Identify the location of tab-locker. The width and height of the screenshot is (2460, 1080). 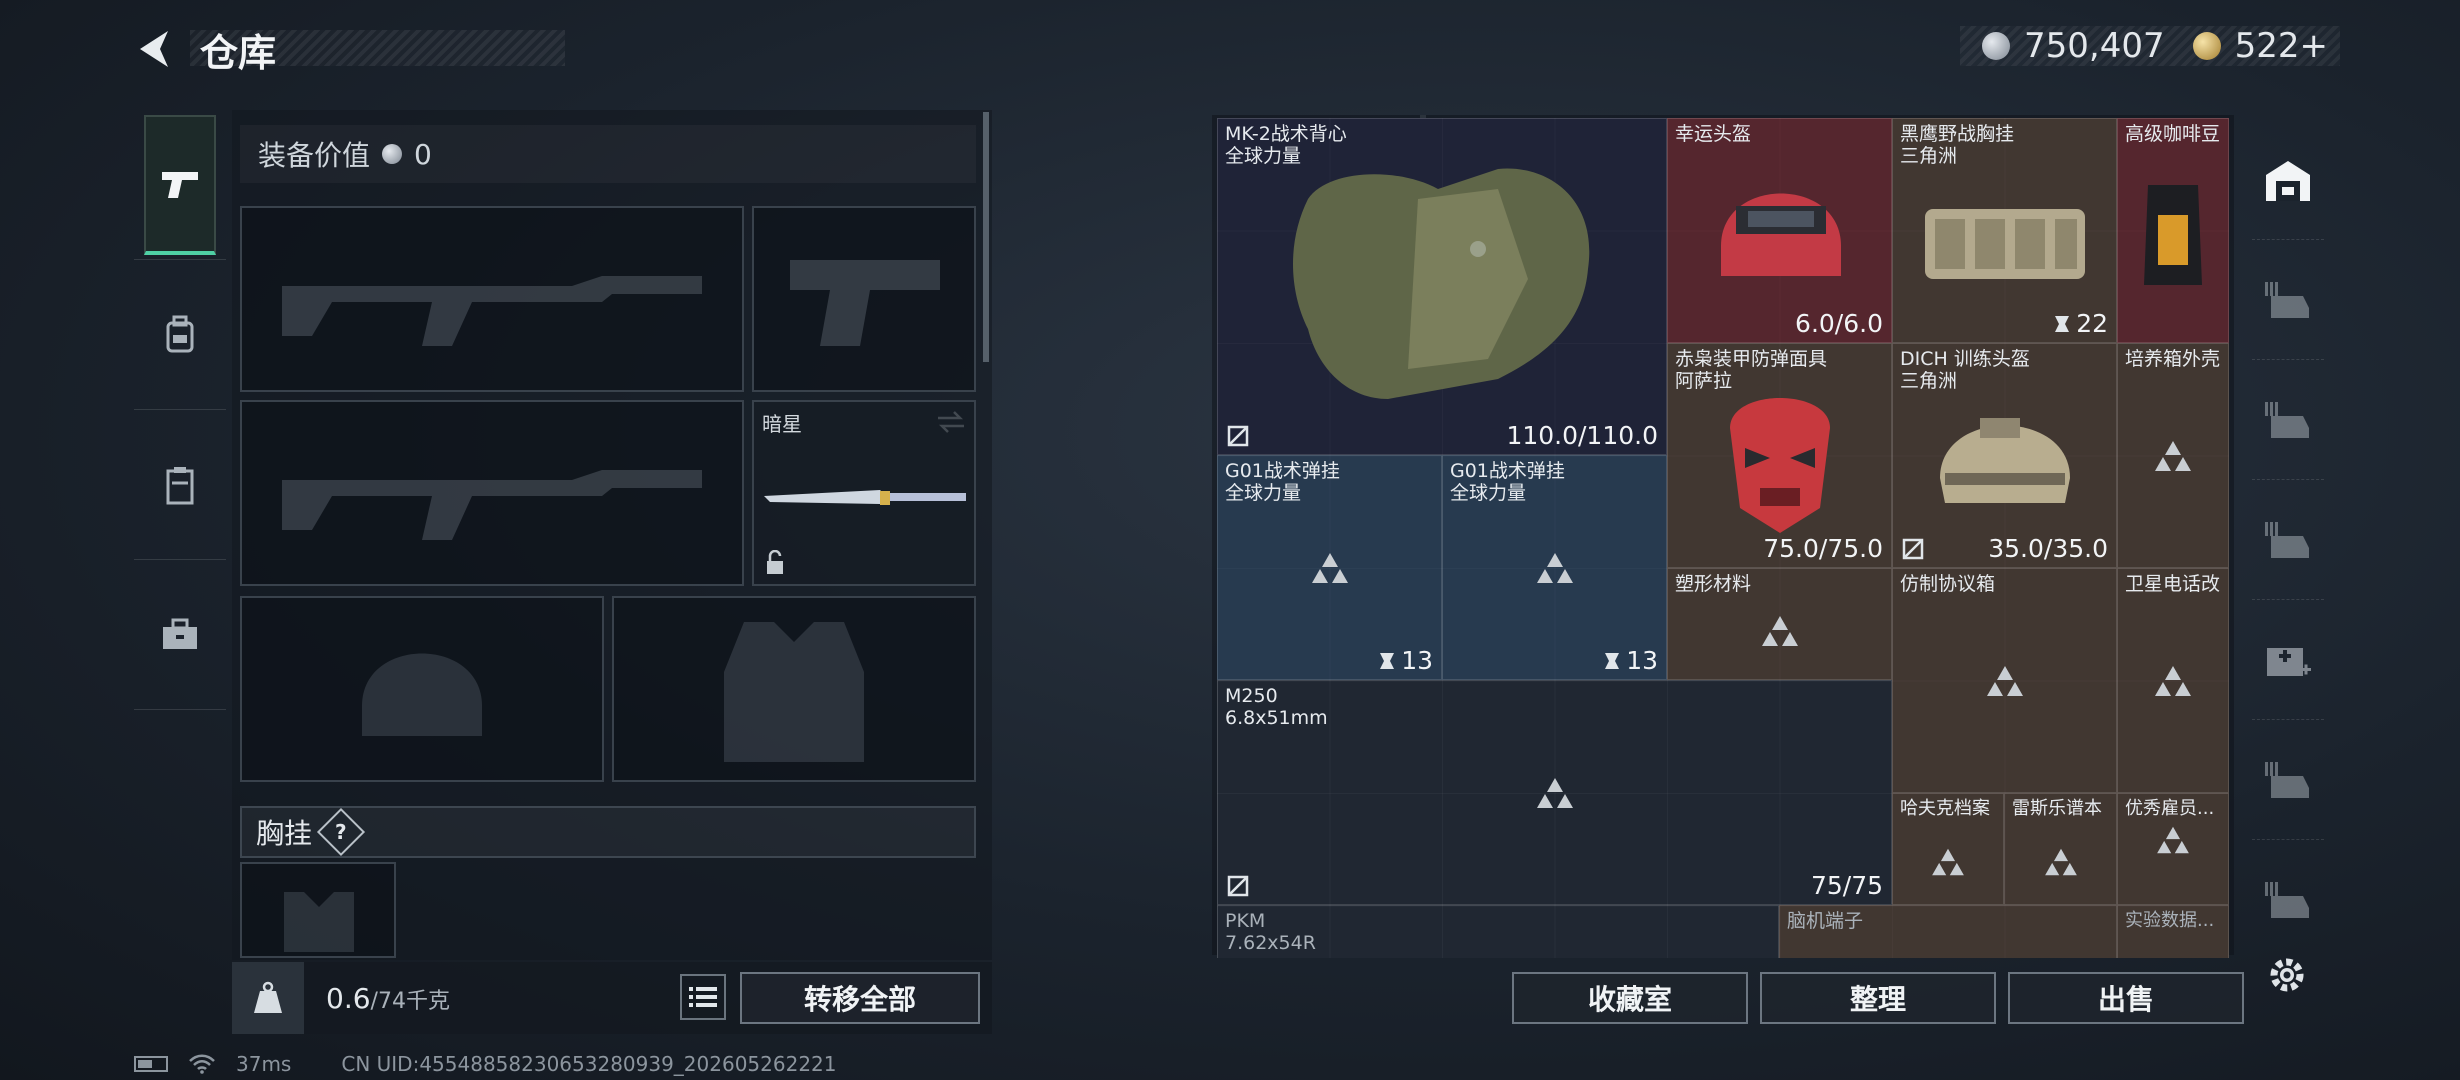
(180, 485).